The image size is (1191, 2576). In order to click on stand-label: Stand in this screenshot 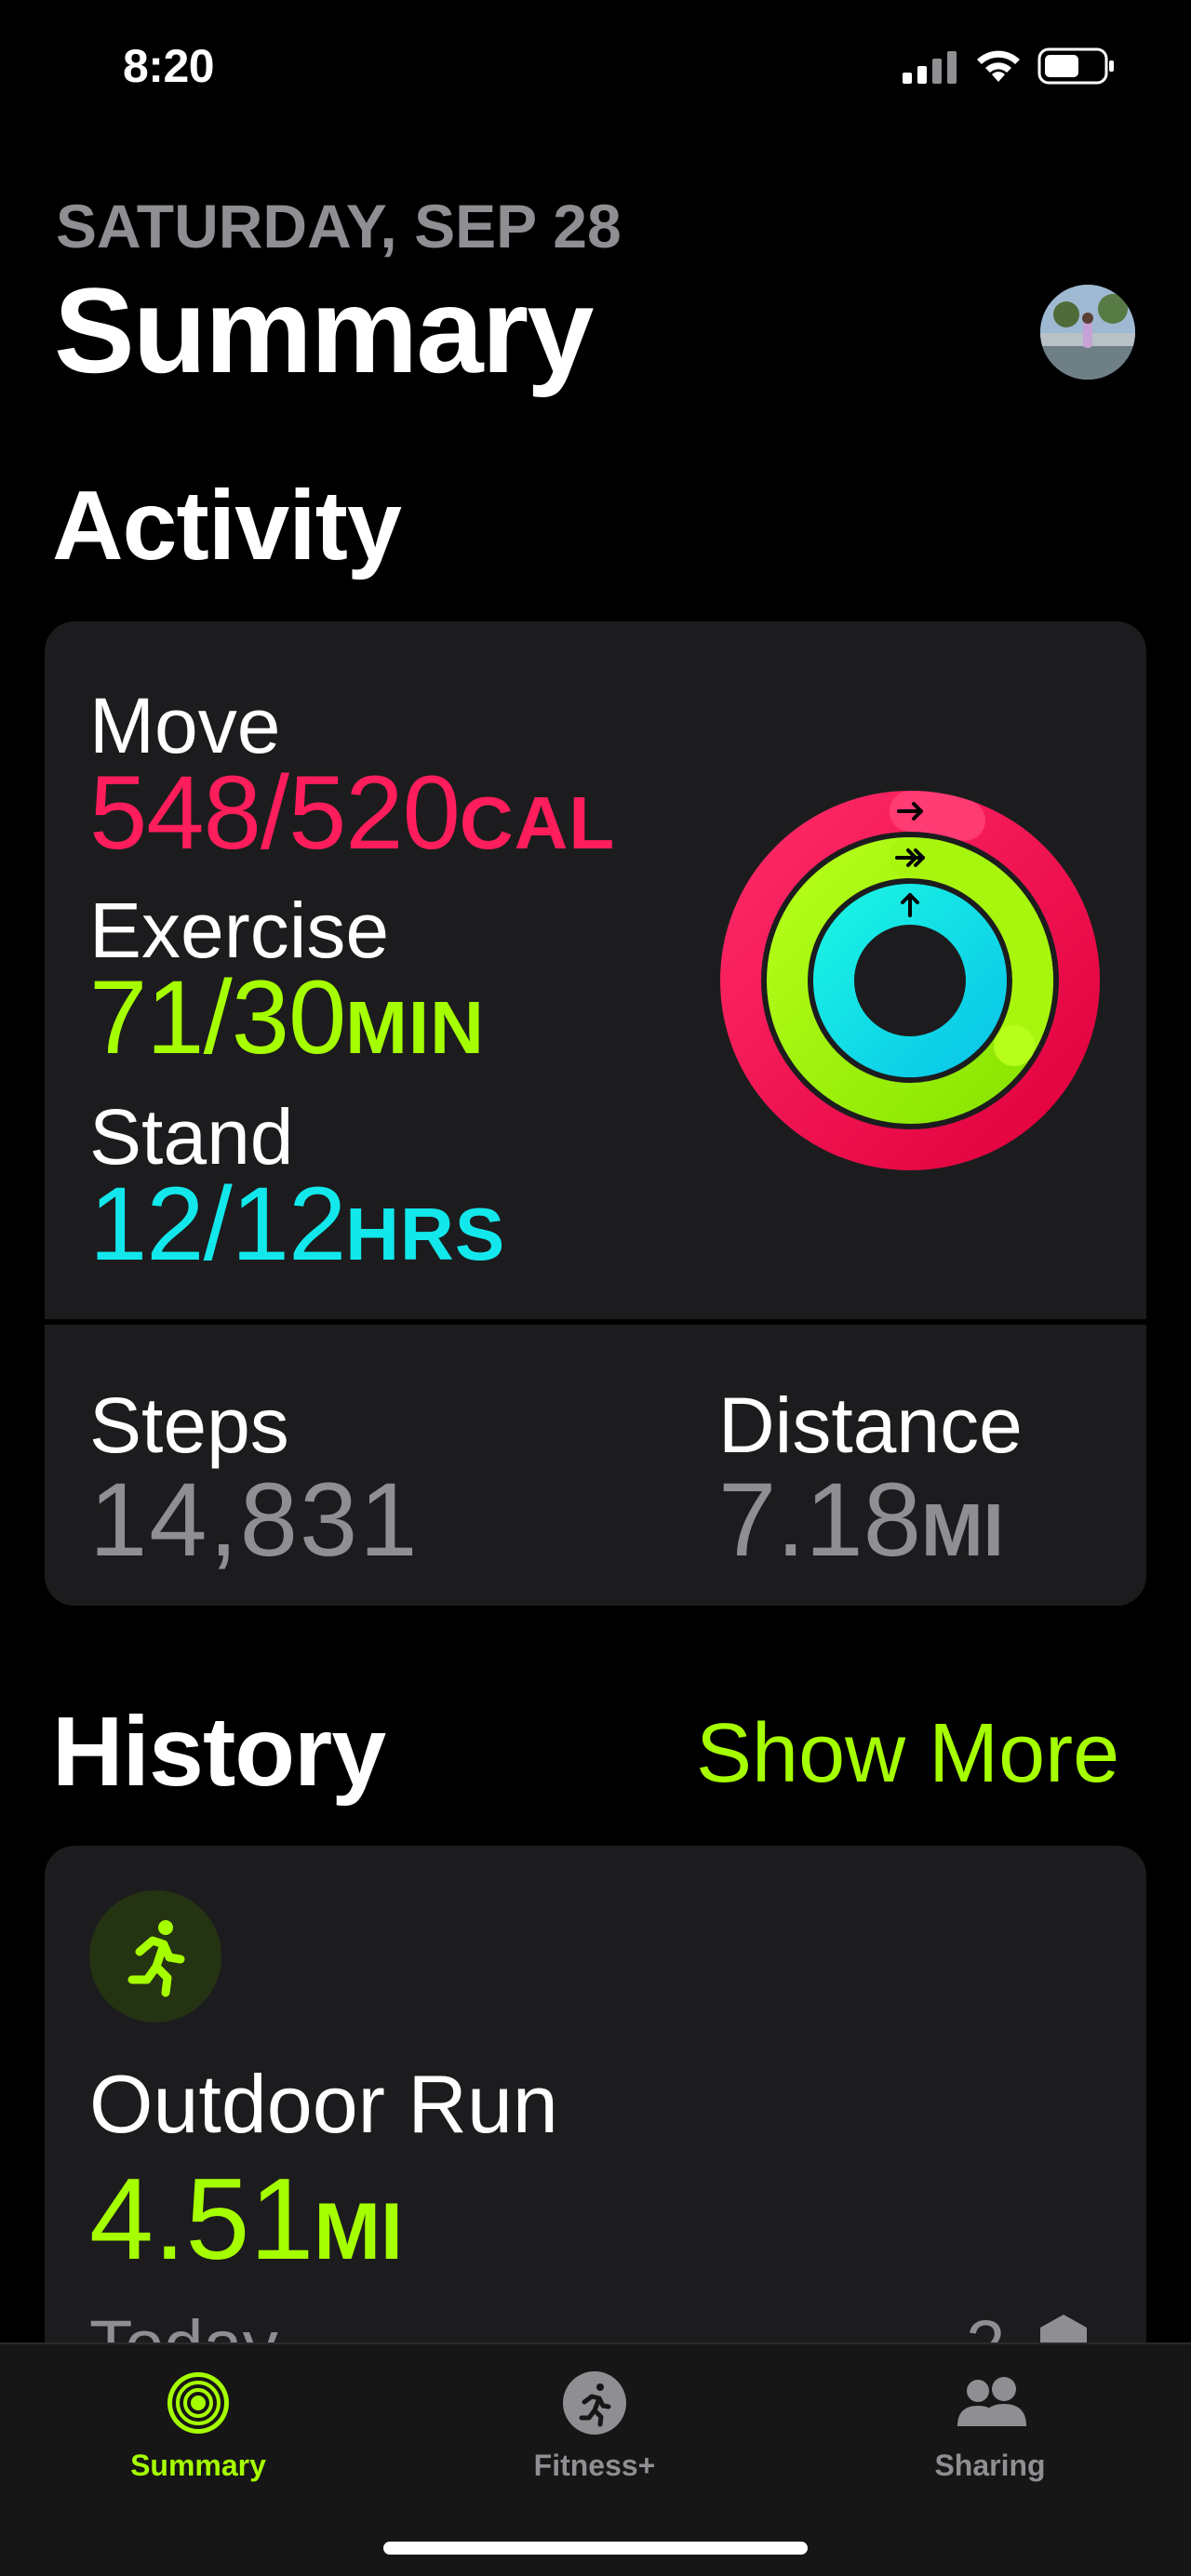, I will do `click(191, 1137)`.